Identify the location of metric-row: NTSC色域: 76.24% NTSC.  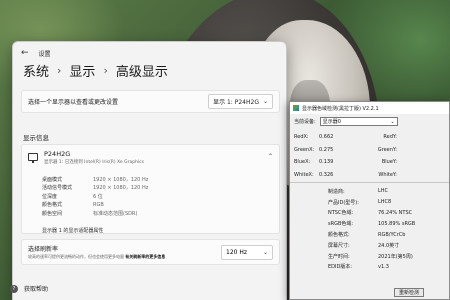
(371, 213).